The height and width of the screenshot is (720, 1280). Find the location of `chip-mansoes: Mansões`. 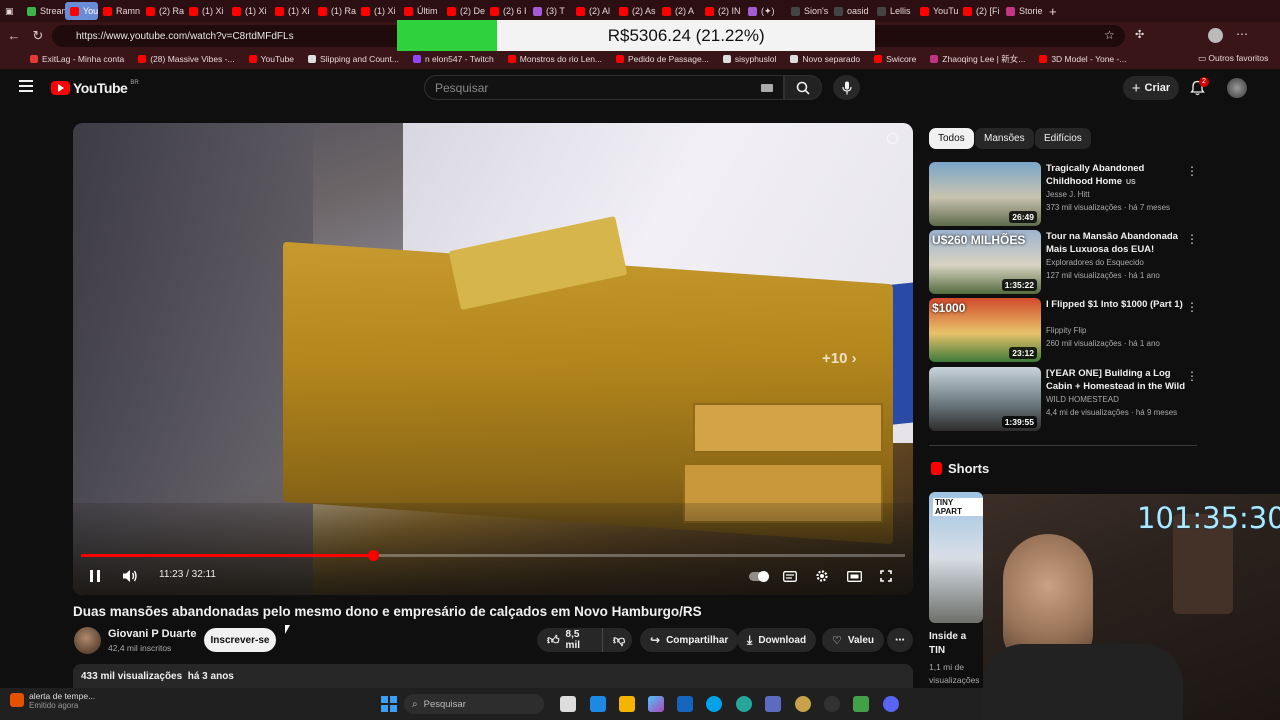

chip-mansoes: Mansões is located at coordinates (1004, 138).